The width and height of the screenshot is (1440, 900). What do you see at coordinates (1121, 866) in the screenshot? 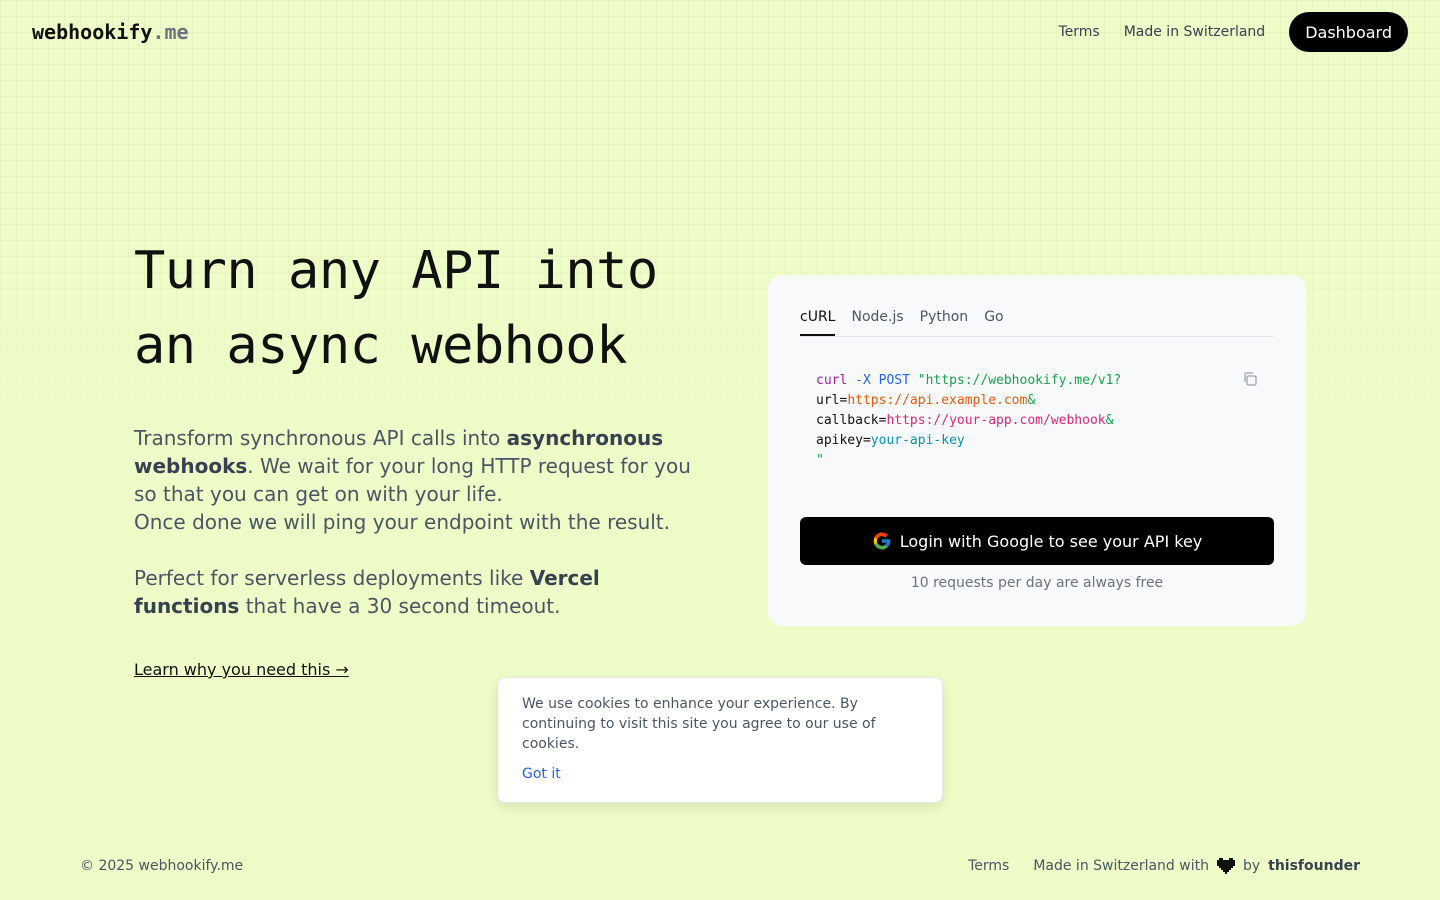
I see `footer-made-in: Made in Switzerland with` at bounding box center [1121, 866].